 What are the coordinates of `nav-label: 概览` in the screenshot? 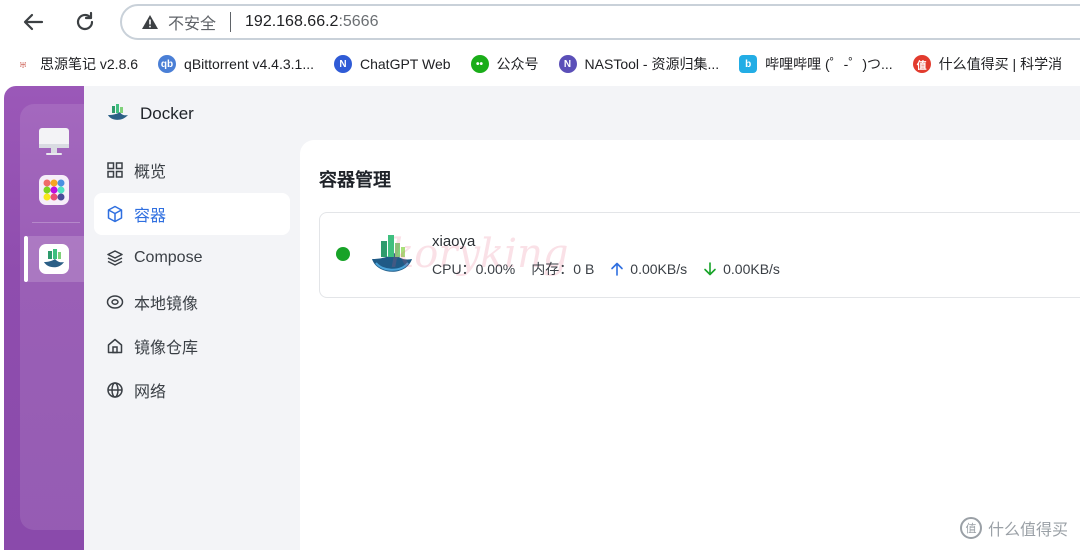 It's located at (150, 172).